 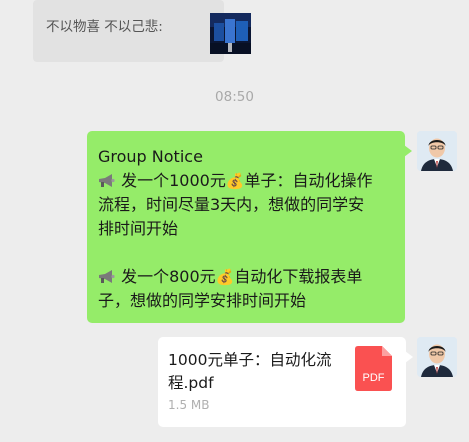 What do you see at coordinates (168, 276) in the screenshot?
I see `notice-para2-line1-a: 发一个800元` at bounding box center [168, 276].